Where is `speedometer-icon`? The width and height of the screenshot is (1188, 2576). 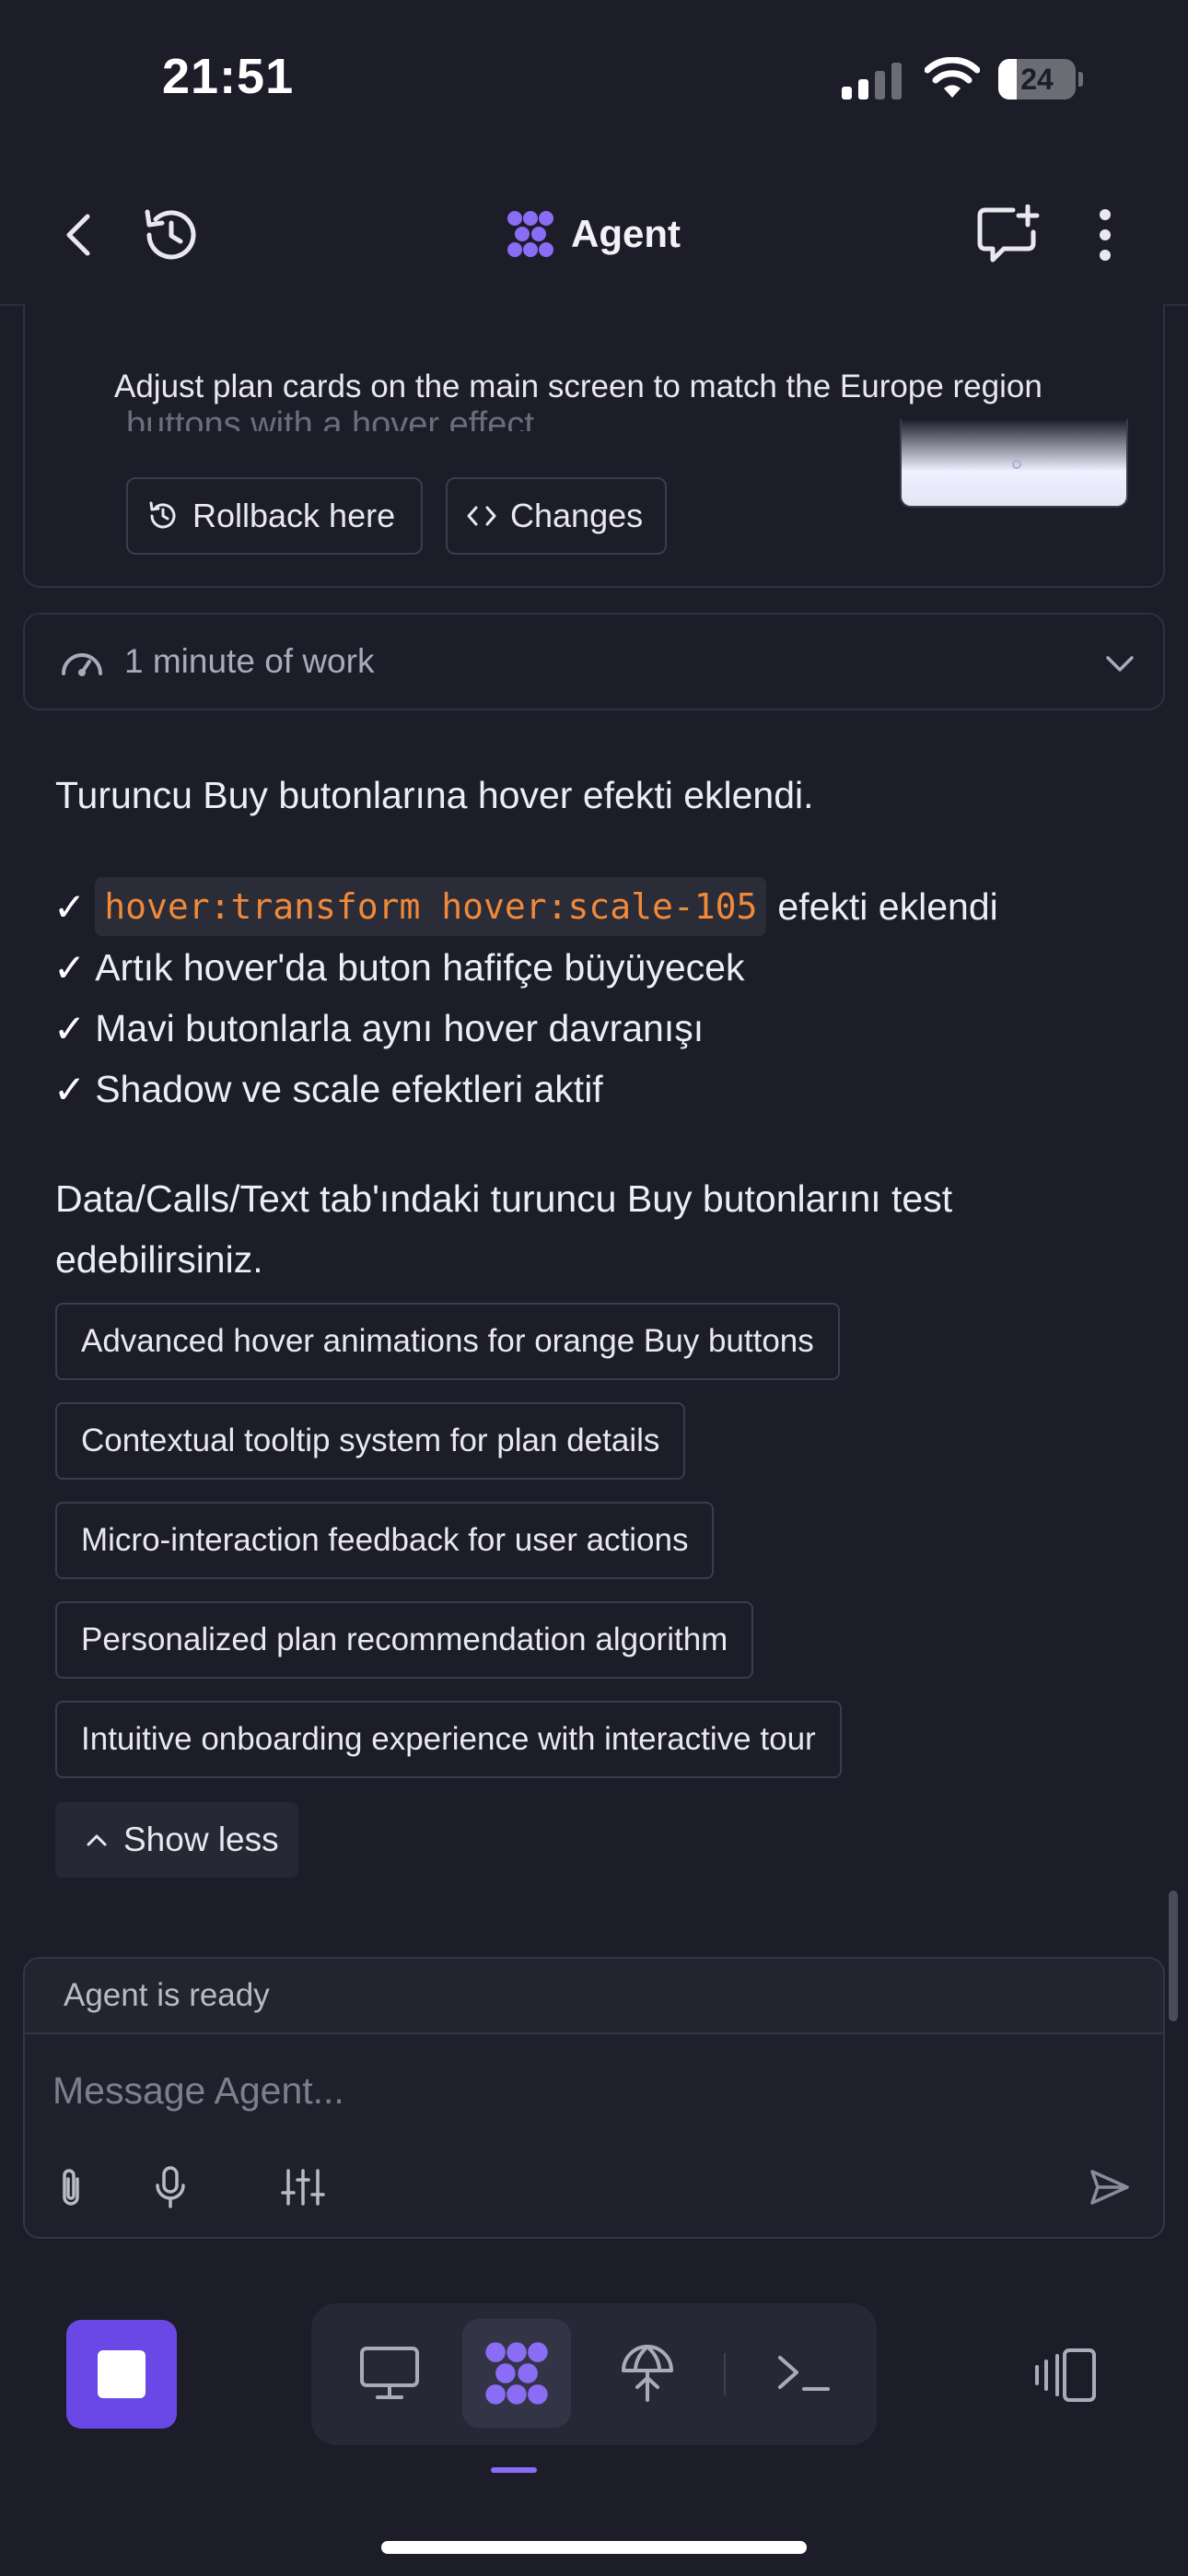 speedometer-icon is located at coordinates (82, 664).